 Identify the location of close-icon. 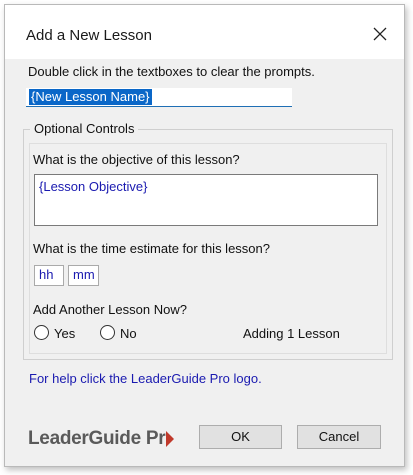
(380, 34).